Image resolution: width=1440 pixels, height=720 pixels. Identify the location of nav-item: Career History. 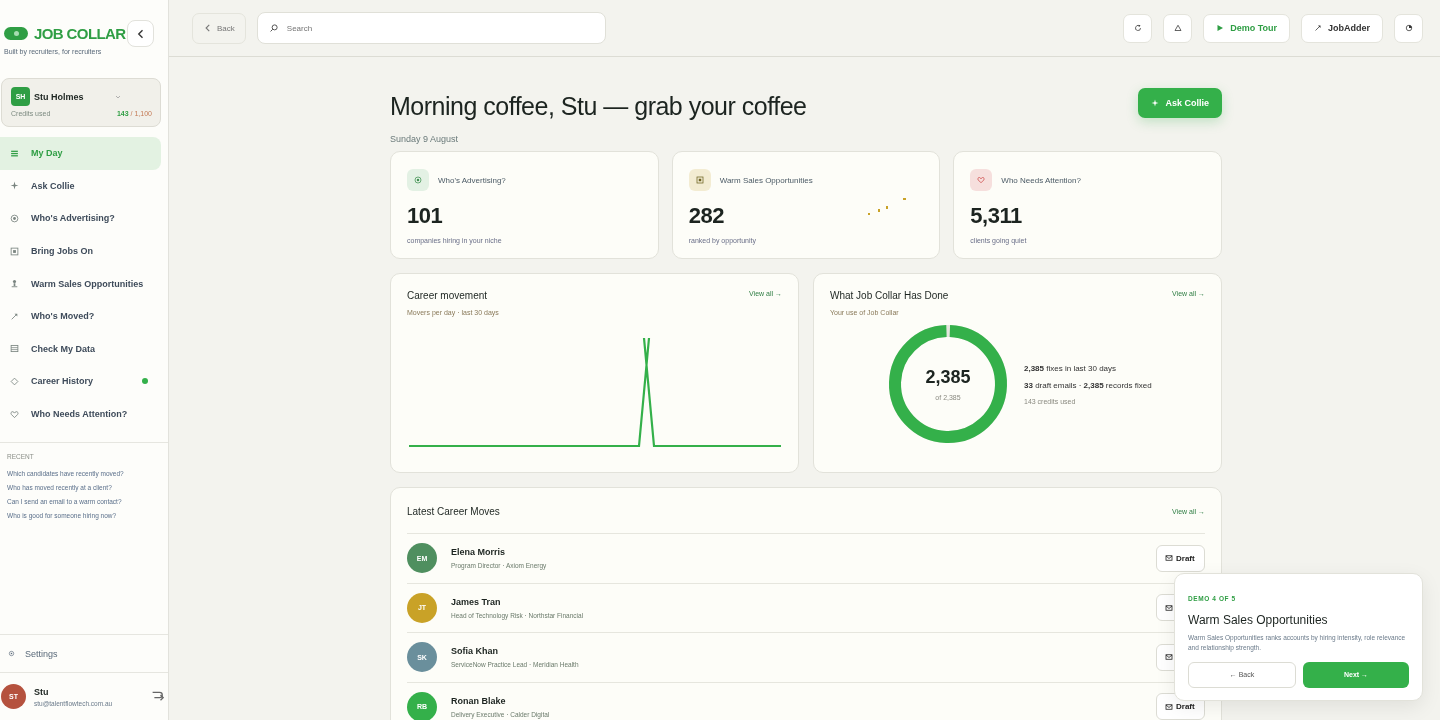
(80, 381).